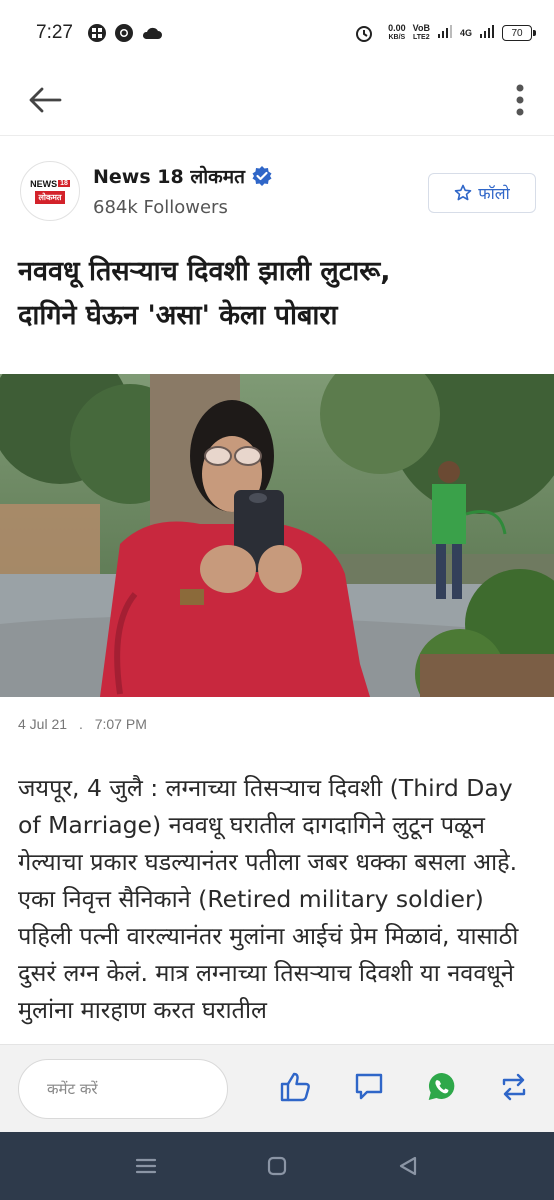  I want to click on whatsapp-share-button, so click(444, 1089).